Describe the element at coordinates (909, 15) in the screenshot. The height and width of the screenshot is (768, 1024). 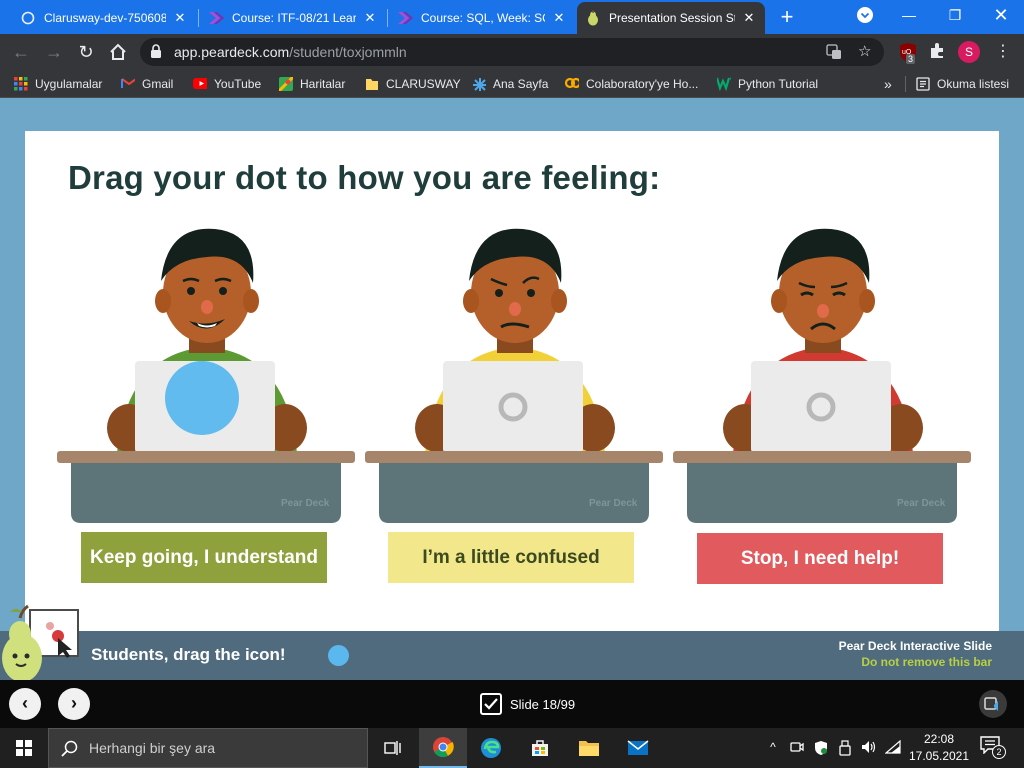
I see `minimize-button: —` at that location.